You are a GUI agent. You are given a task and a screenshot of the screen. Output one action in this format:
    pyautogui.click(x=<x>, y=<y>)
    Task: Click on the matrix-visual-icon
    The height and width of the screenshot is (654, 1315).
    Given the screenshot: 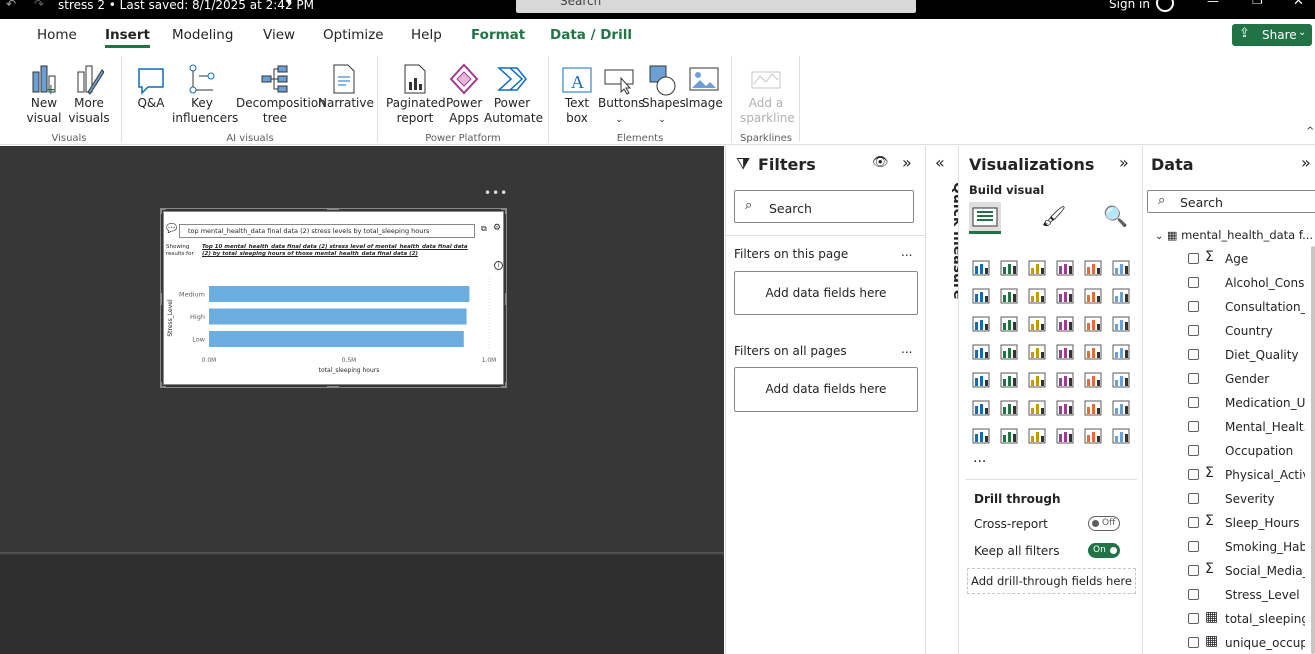 What is the action you would take?
    pyautogui.click(x=1093, y=380)
    